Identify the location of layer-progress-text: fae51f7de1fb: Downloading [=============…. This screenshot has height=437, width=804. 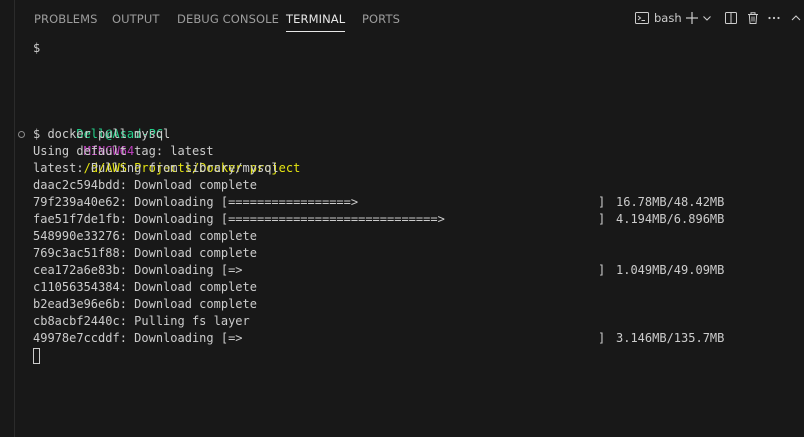
(239, 219).